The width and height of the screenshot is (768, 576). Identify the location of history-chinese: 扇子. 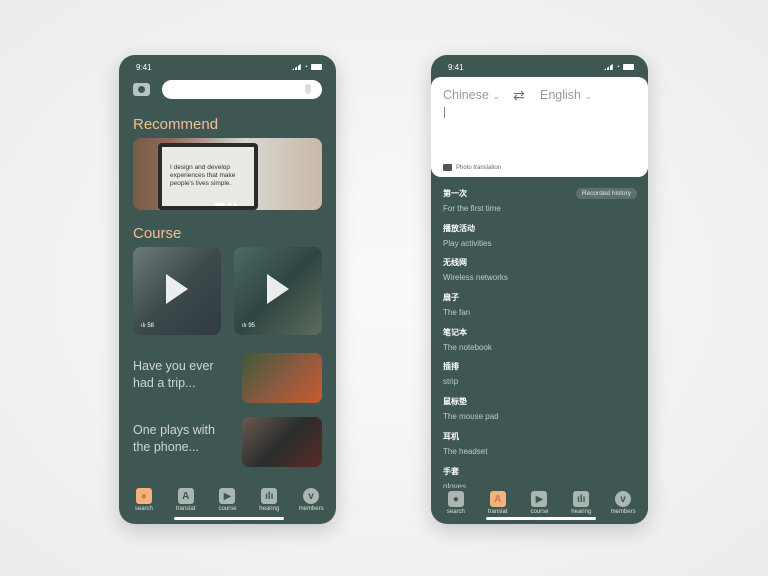
(451, 298).